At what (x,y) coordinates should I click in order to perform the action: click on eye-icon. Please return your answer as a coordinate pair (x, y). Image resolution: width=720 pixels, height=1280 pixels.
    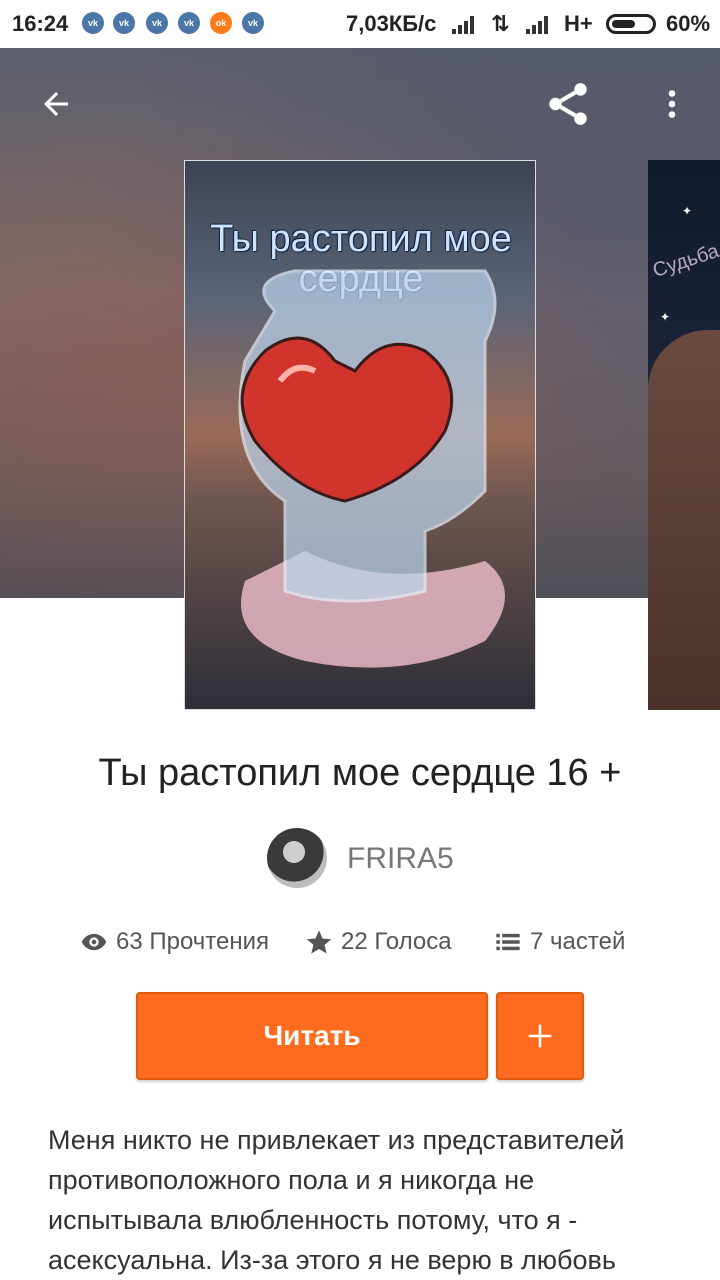
    Looking at the image, I should click on (94, 942).